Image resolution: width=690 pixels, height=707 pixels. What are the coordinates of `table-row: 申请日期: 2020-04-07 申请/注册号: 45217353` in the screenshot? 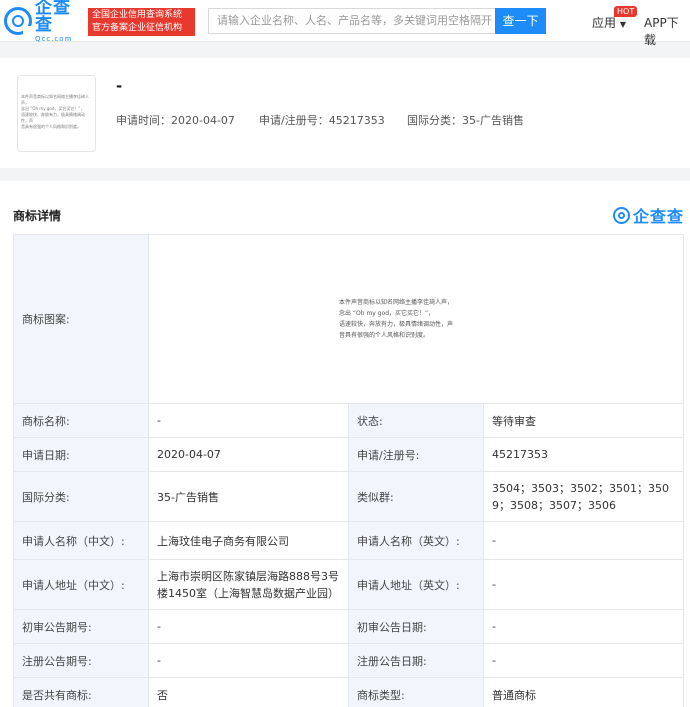 It's located at (349, 454).